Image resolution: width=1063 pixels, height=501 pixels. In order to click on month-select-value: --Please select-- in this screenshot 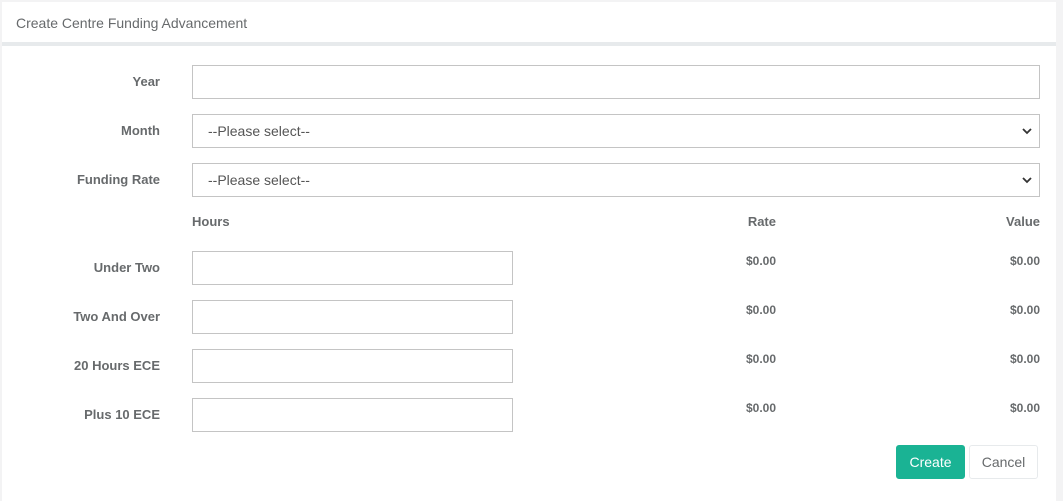, I will do `click(259, 131)`.